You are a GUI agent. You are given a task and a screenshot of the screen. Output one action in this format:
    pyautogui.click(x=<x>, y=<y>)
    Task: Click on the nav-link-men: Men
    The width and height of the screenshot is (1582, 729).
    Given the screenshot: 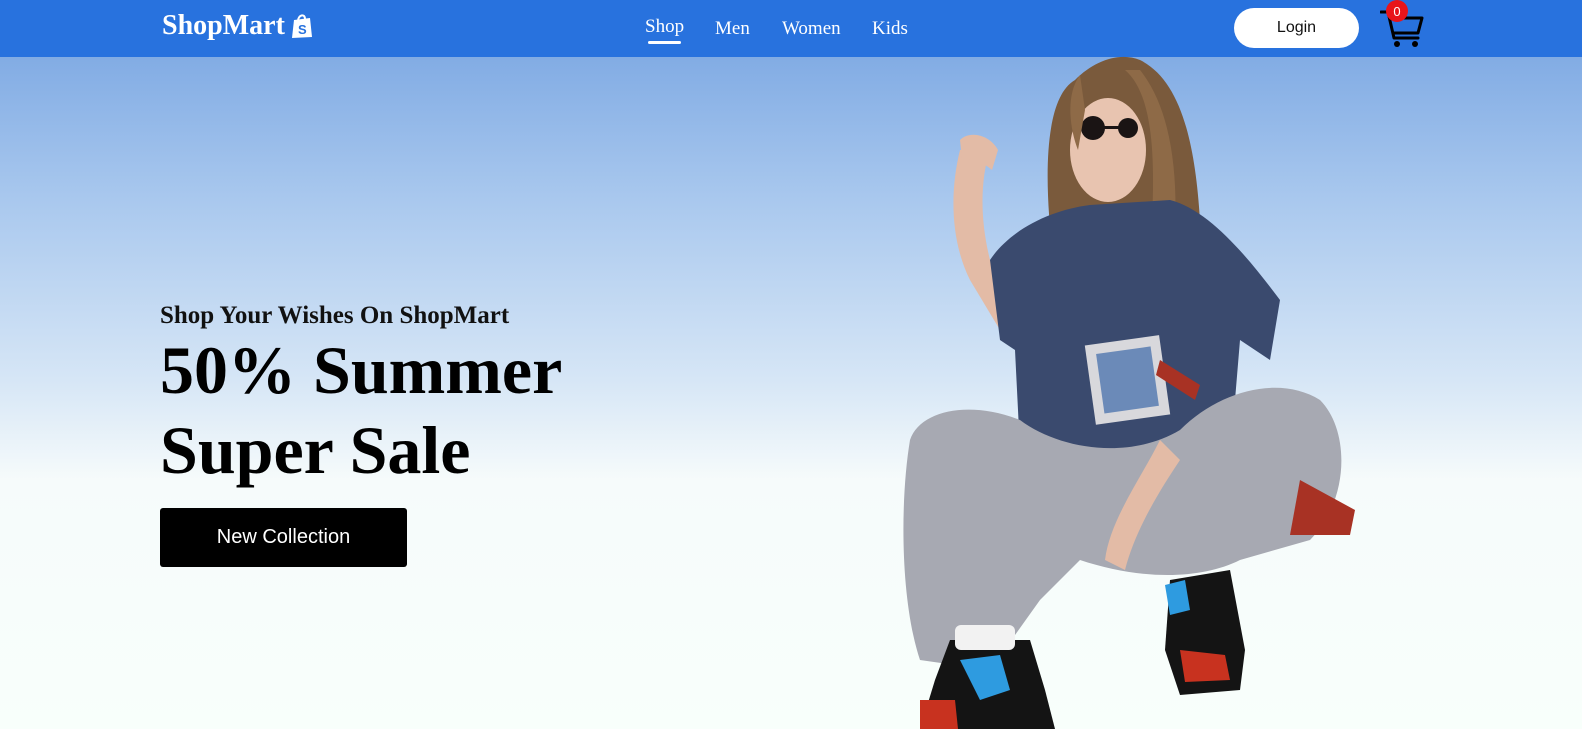 What is the action you would take?
    pyautogui.click(x=732, y=29)
    